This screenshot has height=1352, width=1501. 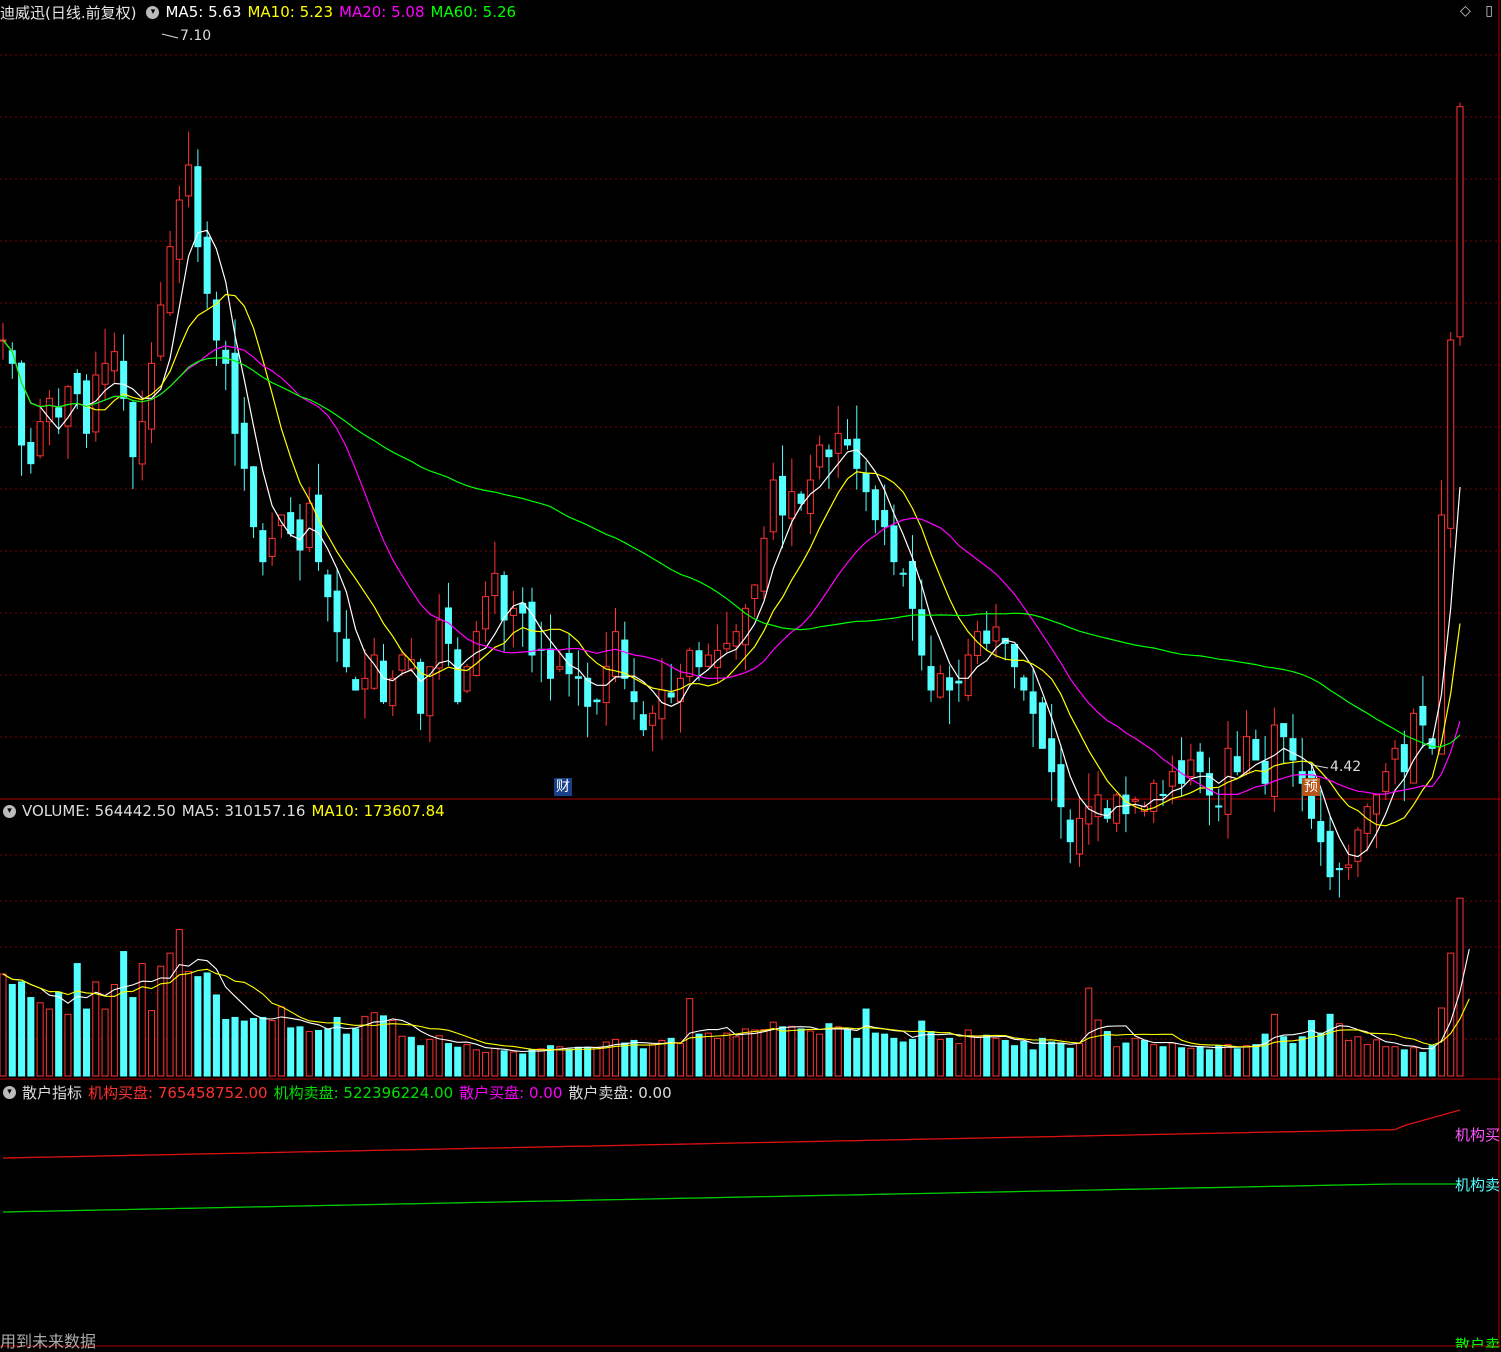 What do you see at coordinates (9, 1092) in the screenshot?
I see `indicator-settings-icon: ▾` at bounding box center [9, 1092].